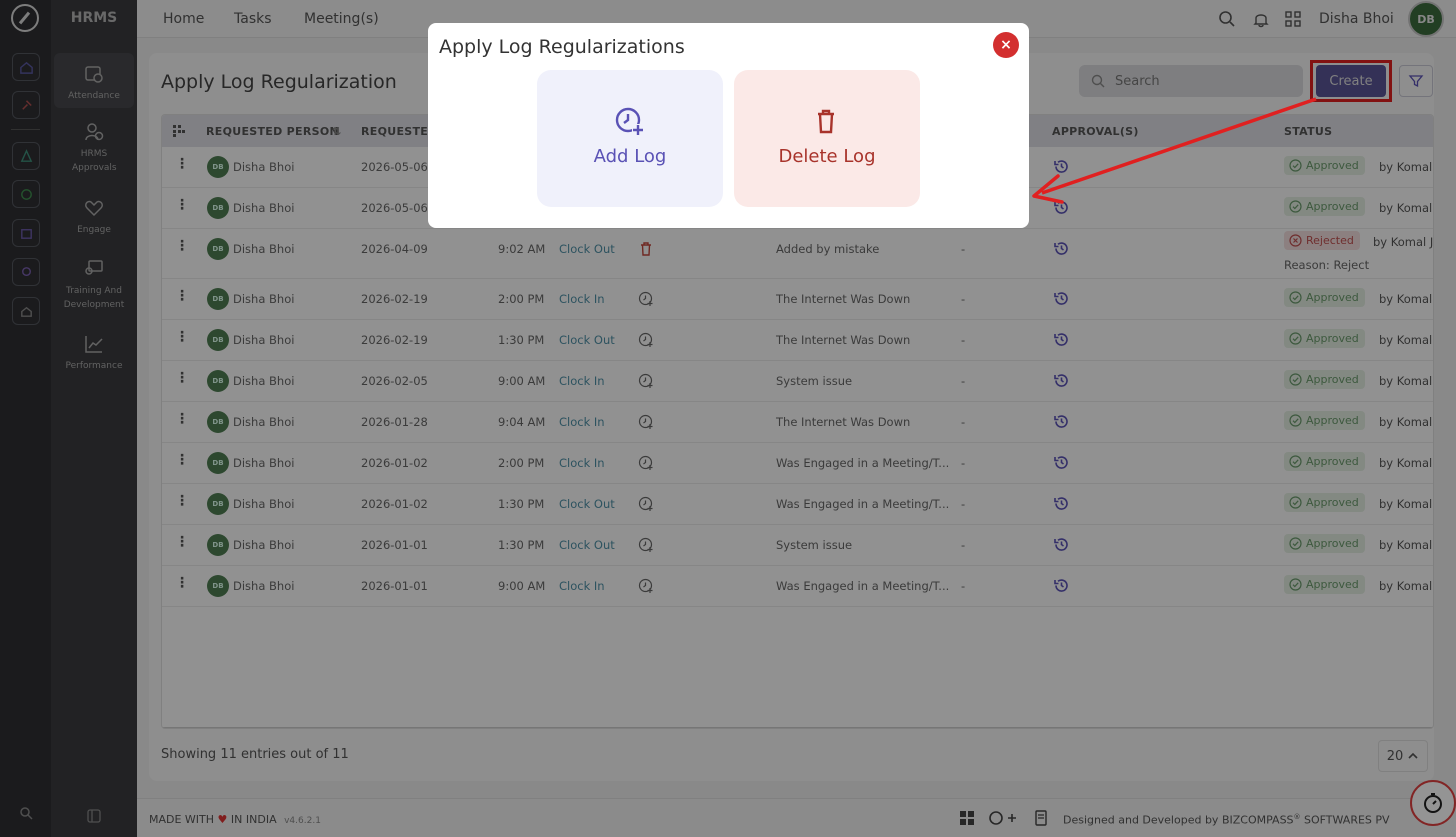  Describe the element at coordinates (562, 47) in the screenshot. I see `modal-title: Apply Log Regularizations` at that location.